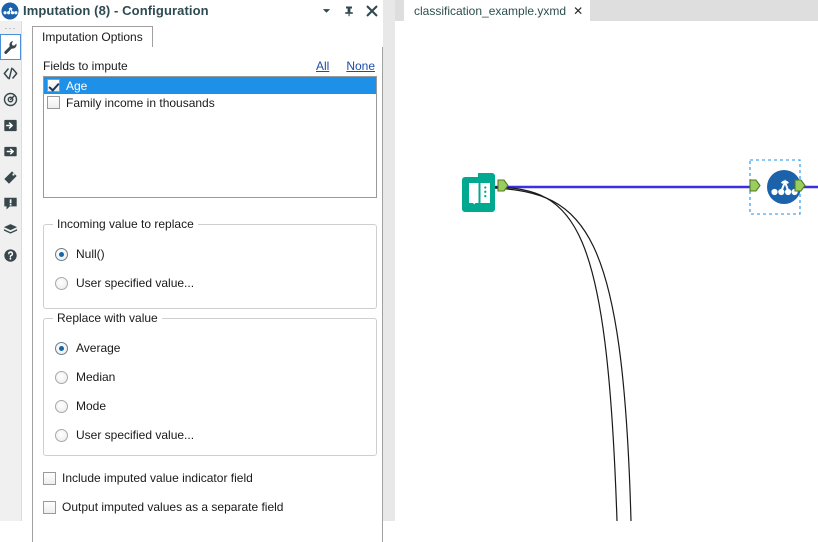 This screenshot has height=542, width=818. Describe the element at coordinates (10, 99) in the screenshot. I see `target-icon` at that location.